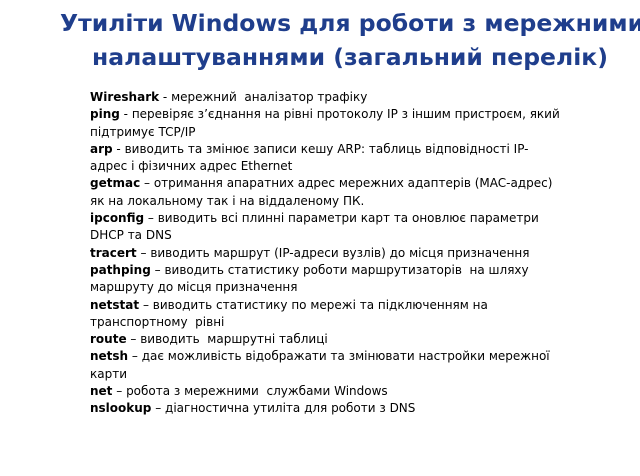 The height and width of the screenshot is (476, 640). I want to click on utility-name: ipconfig, so click(117, 218).